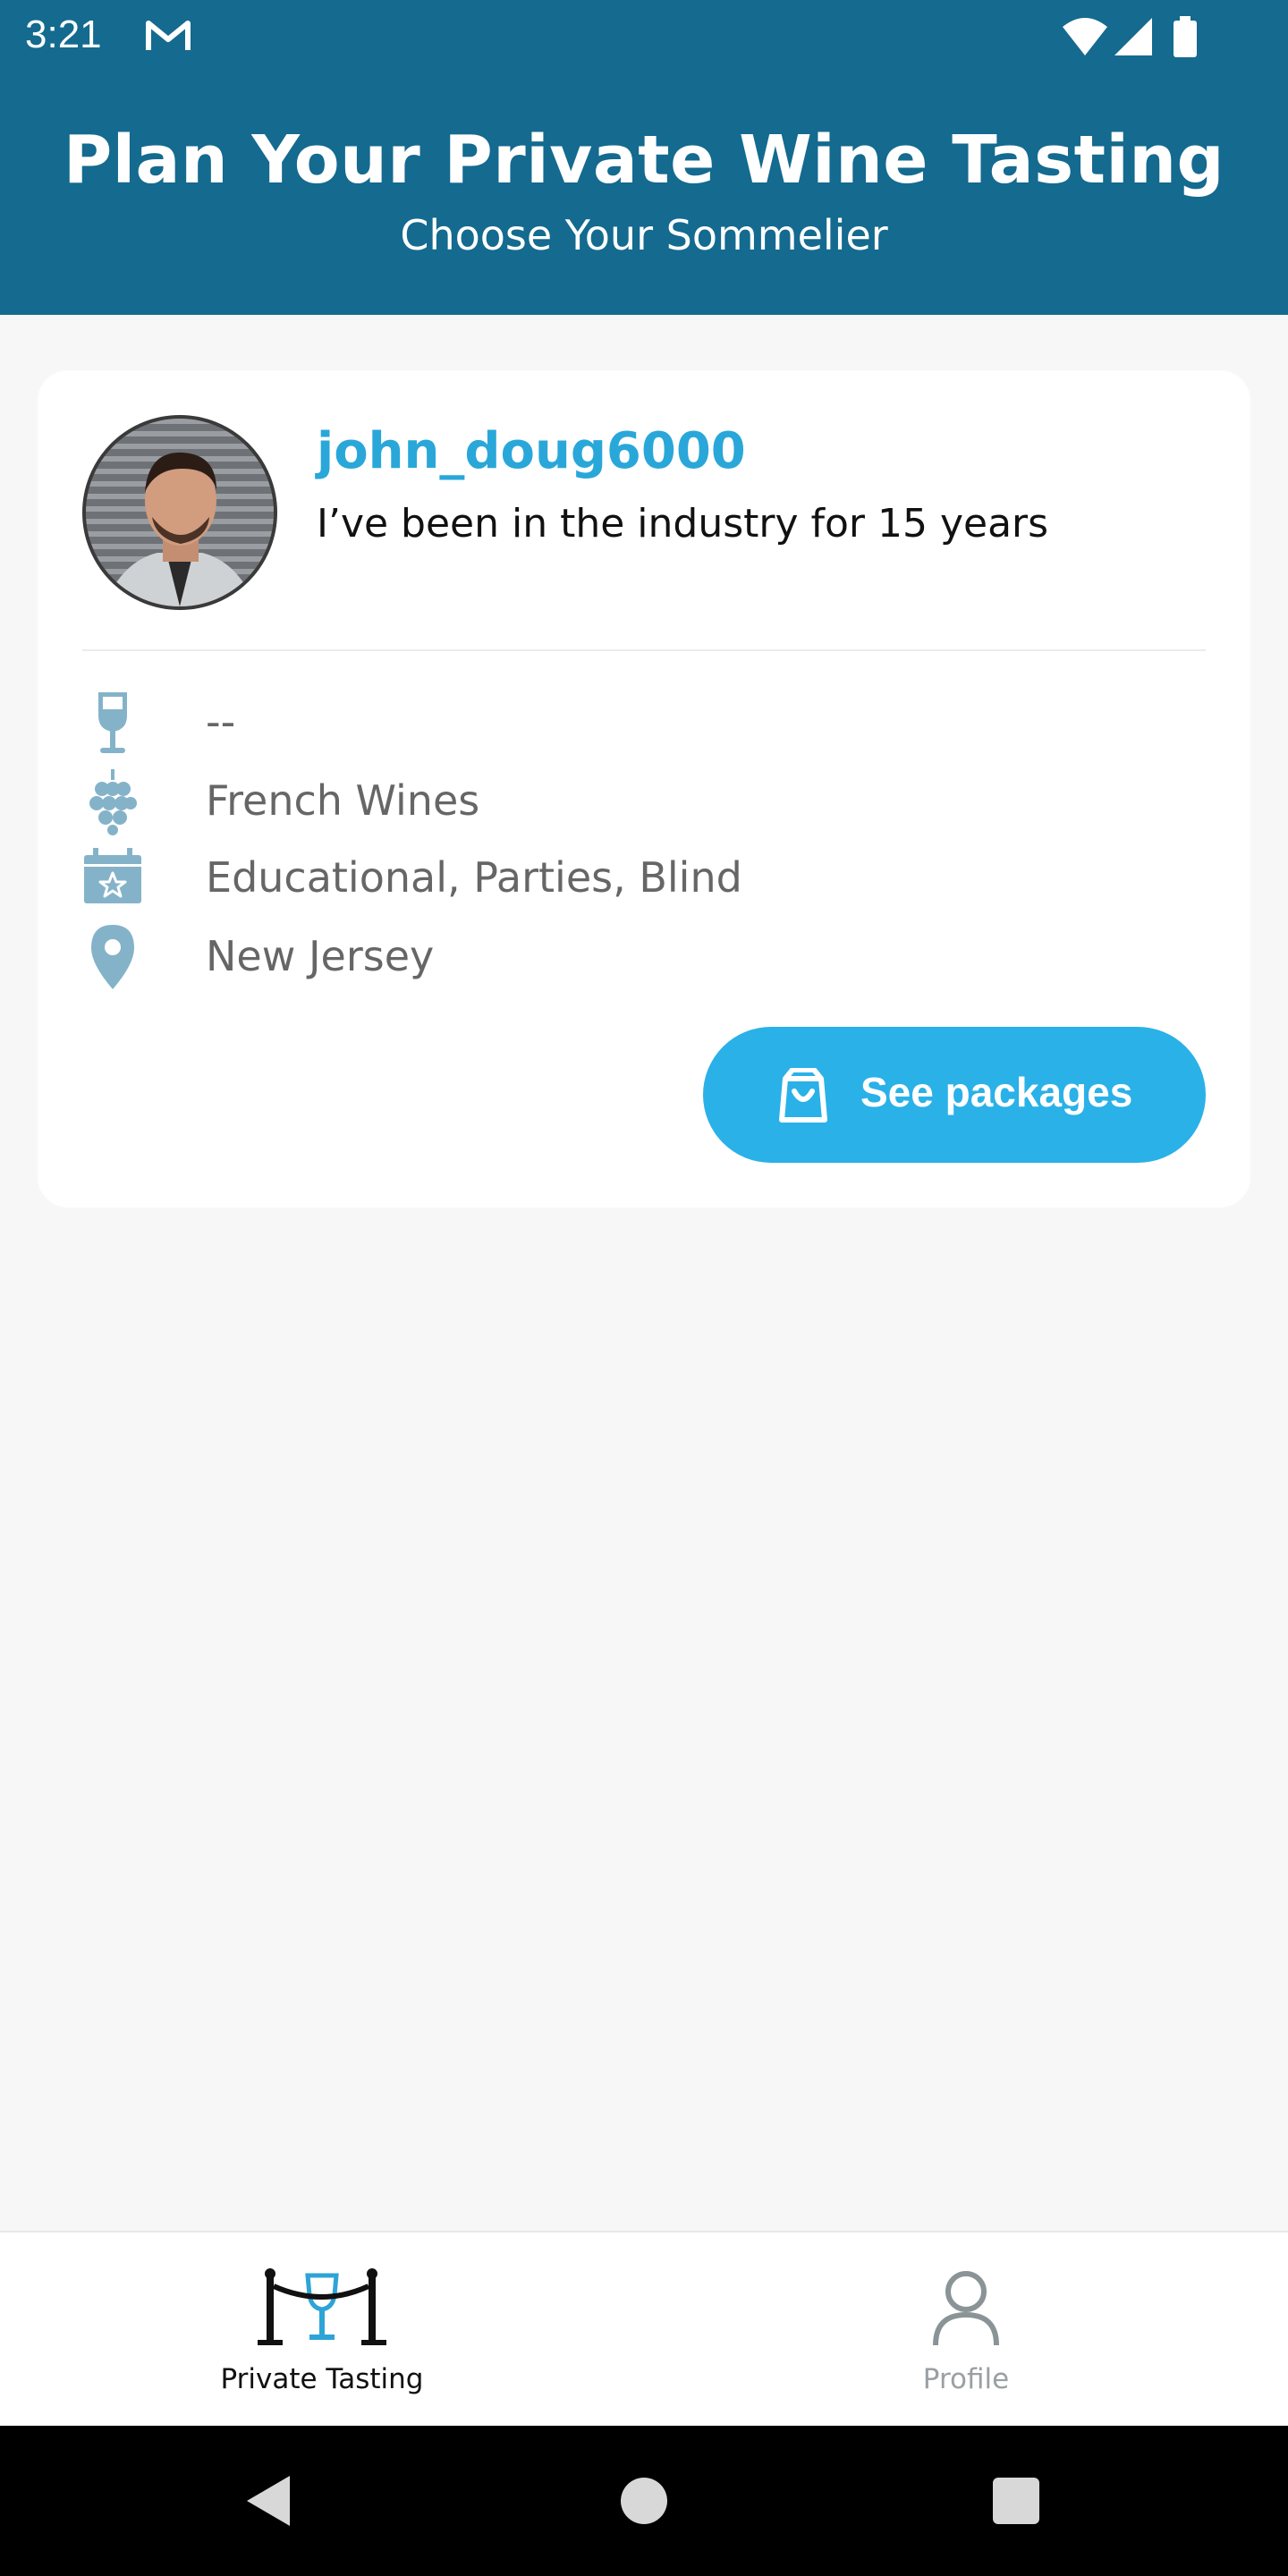 The image size is (1288, 2576). Describe the element at coordinates (474, 877) in the screenshot. I see `detail-text: Educational, Parties, Blind` at that location.